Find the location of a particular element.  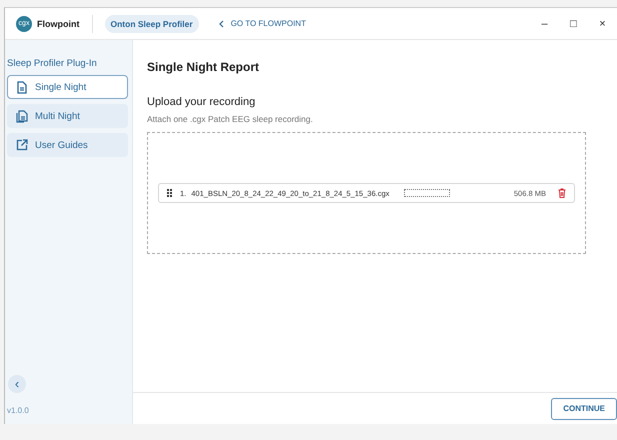

chevron-left-icon is located at coordinates (221, 24).